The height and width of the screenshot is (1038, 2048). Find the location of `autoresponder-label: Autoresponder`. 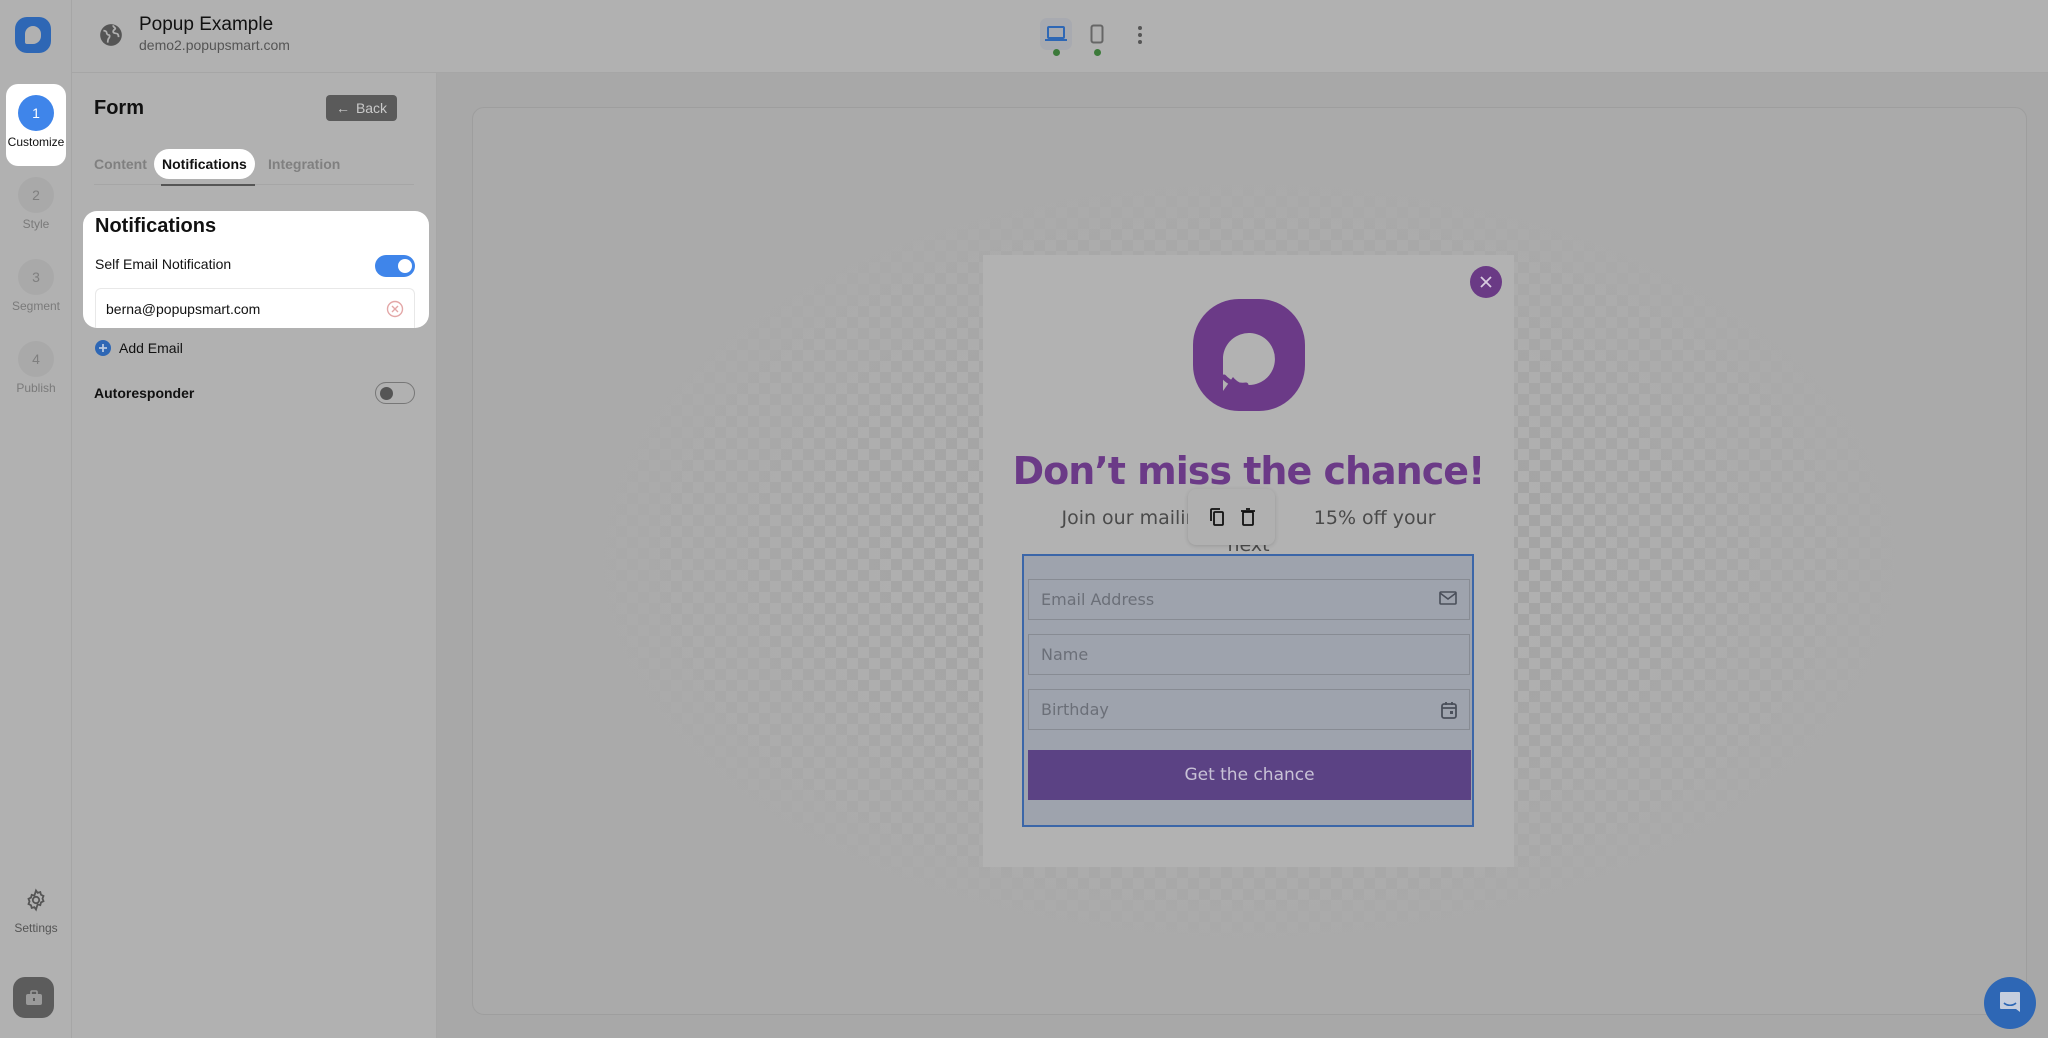

autoresponder-label: Autoresponder is located at coordinates (144, 393).